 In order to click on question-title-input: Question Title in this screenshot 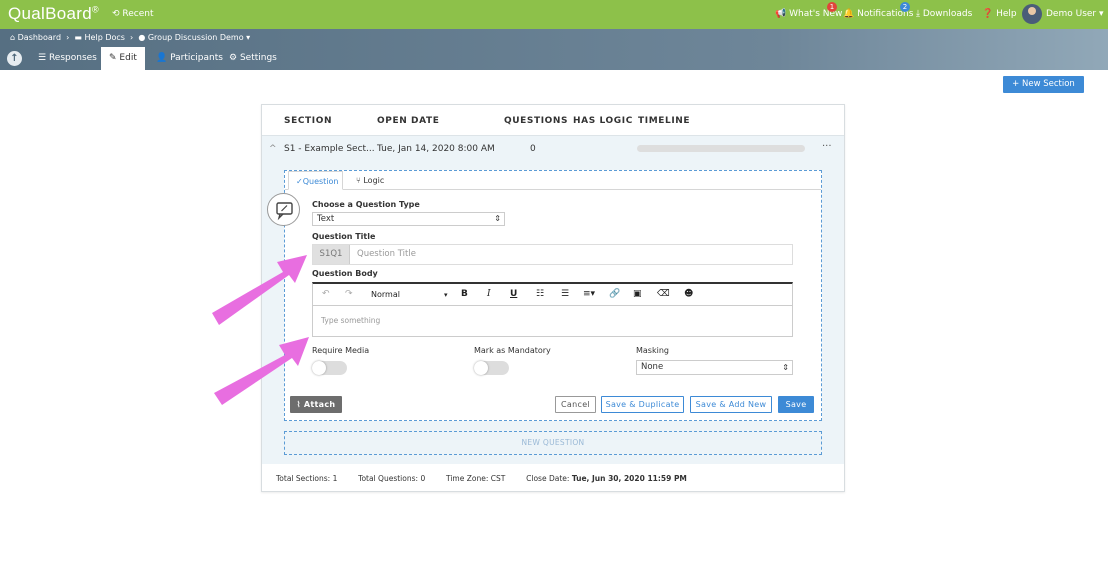, I will do `click(386, 254)`.